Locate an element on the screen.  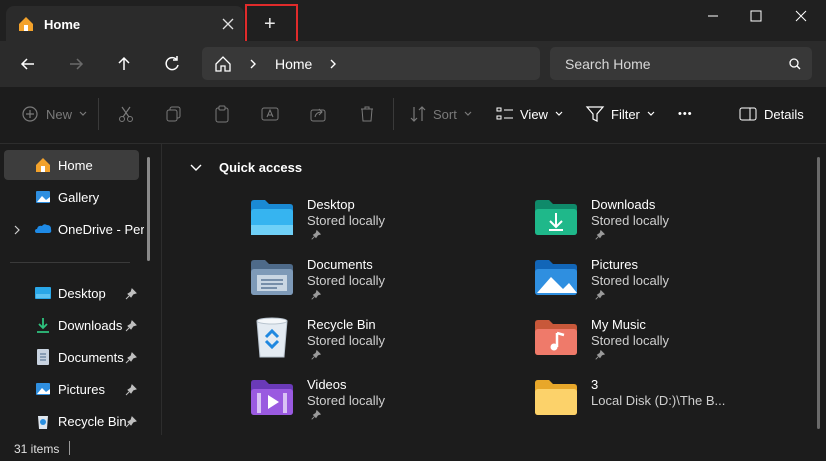
more-options-button: ••• is located at coordinates (685, 114).